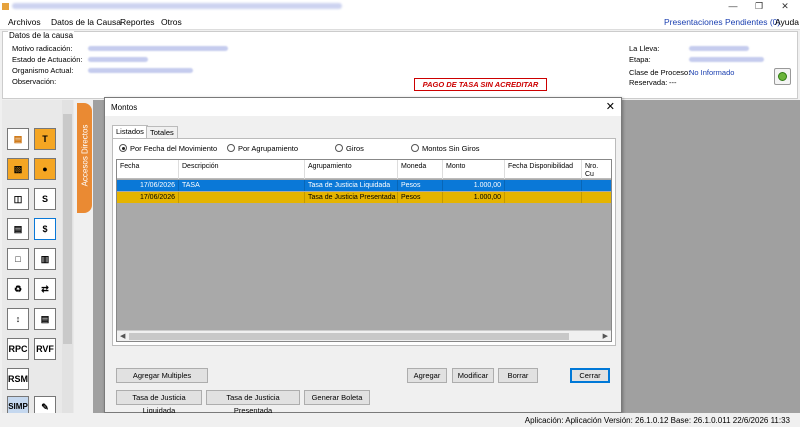  What do you see at coordinates (18, 139) in the screenshot?
I see `document-icon: ▤` at bounding box center [18, 139].